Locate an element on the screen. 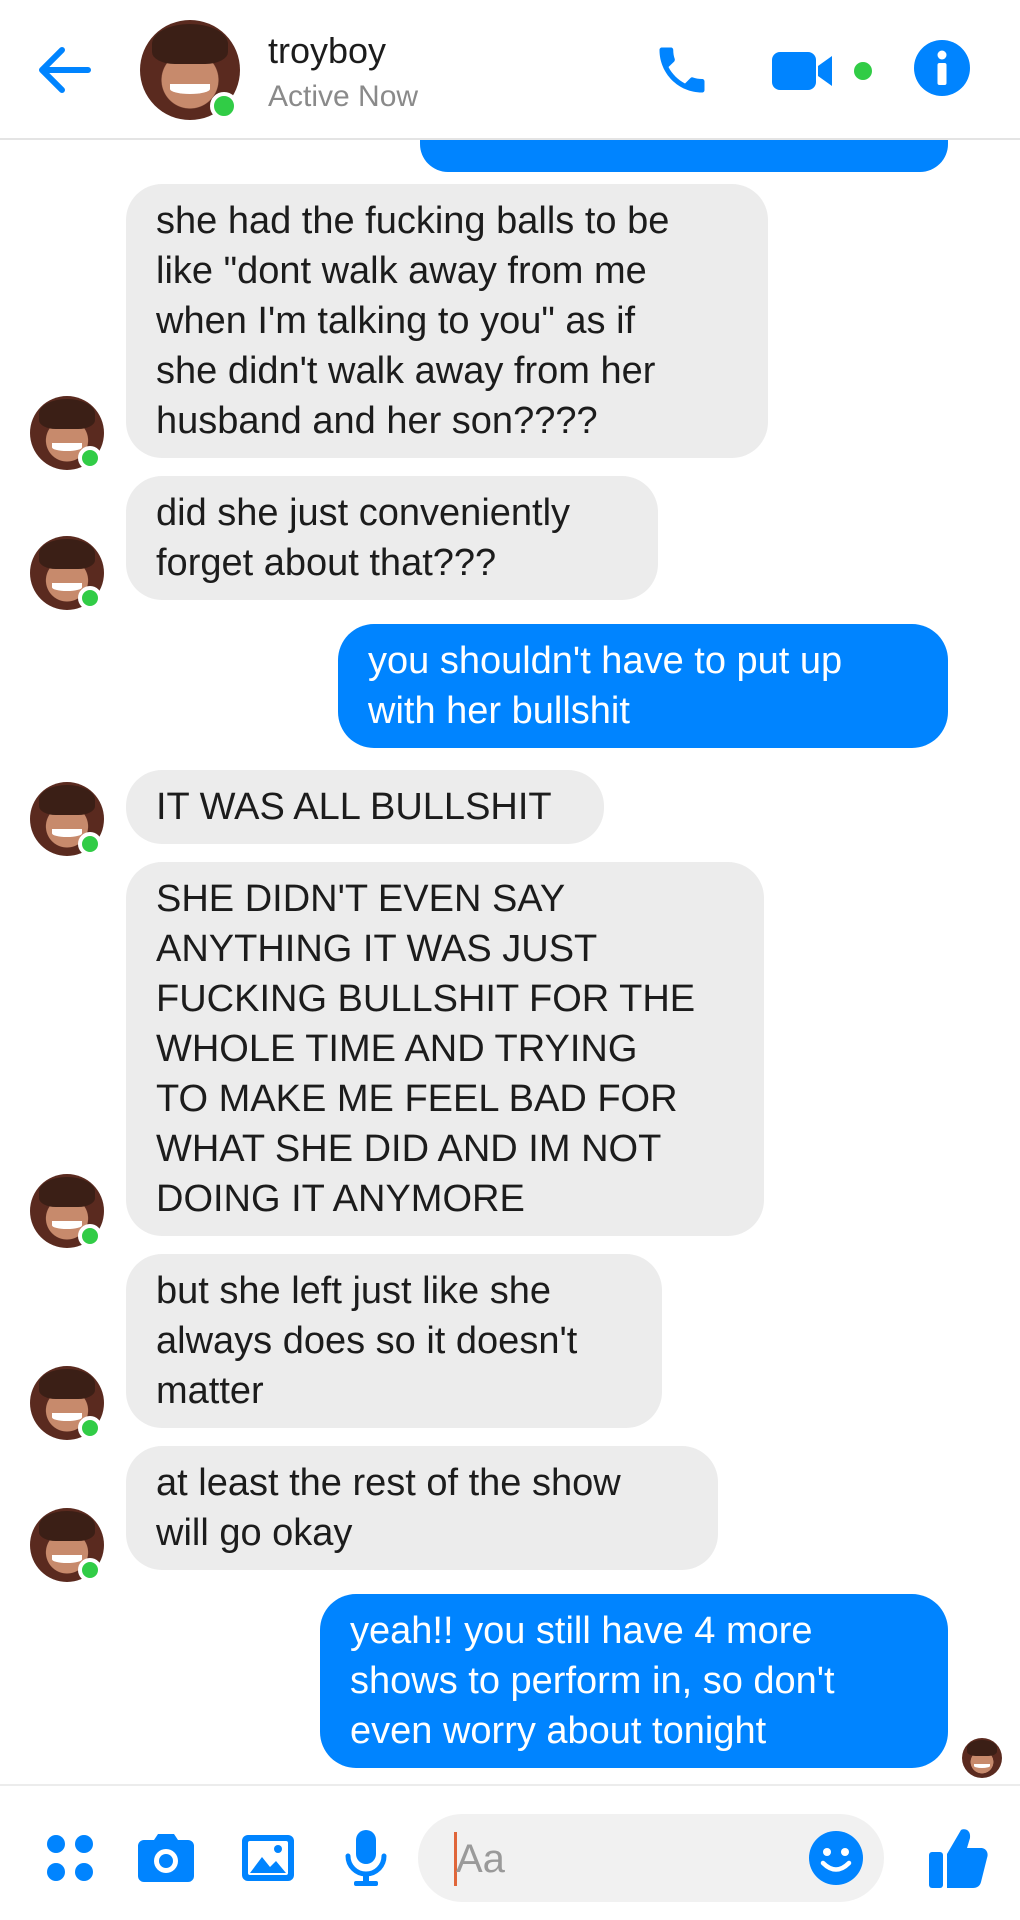 This screenshot has width=1020, height=1920. message-input-container is located at coordinates (651, 1858).